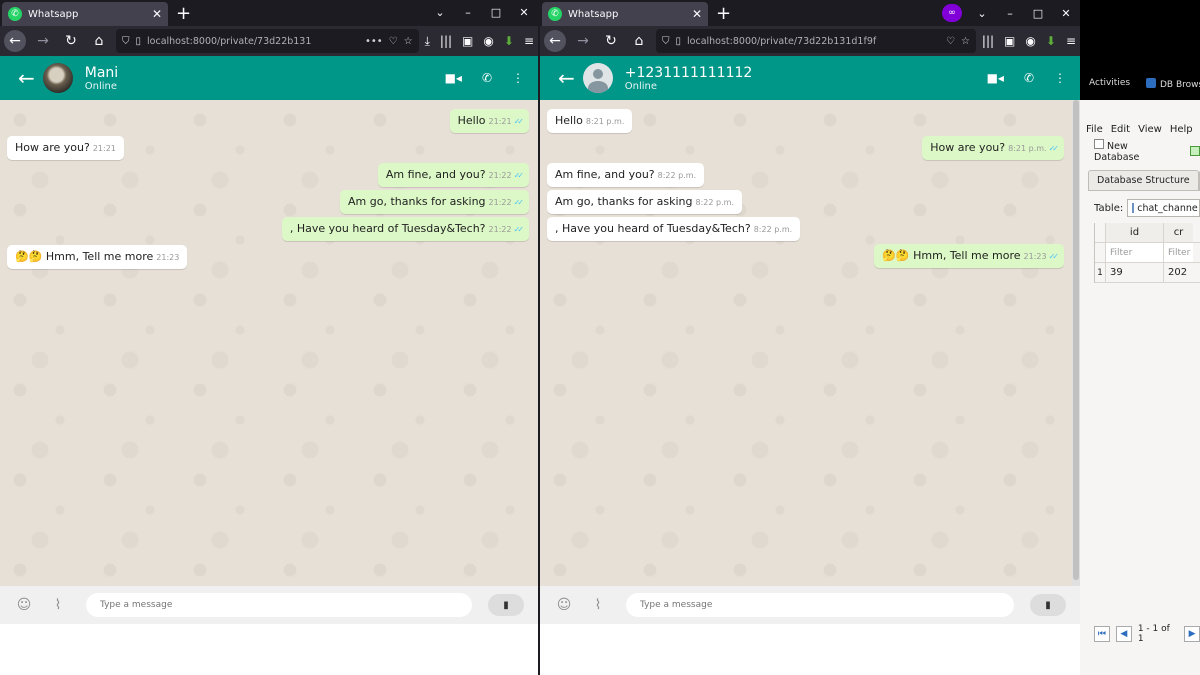 This screenshot has width=1200, height=675. Describe the element at coordinates (1143, 180) in the screenshot. I see `tab-database-structure: Database Structure` at that location.